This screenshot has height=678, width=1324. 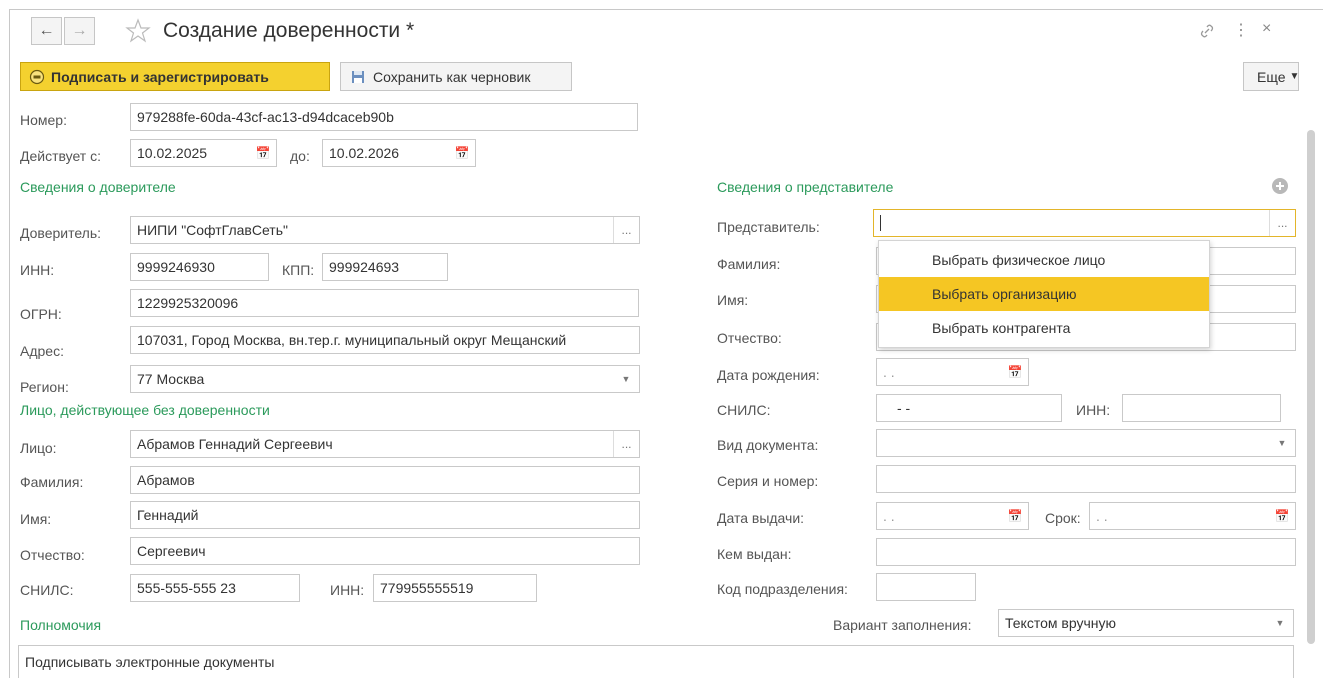 What do you see at coordinates (289, 30) in the screenshot?
I see `page-title: Создание доверенности *` at bounding box center [289, 30].